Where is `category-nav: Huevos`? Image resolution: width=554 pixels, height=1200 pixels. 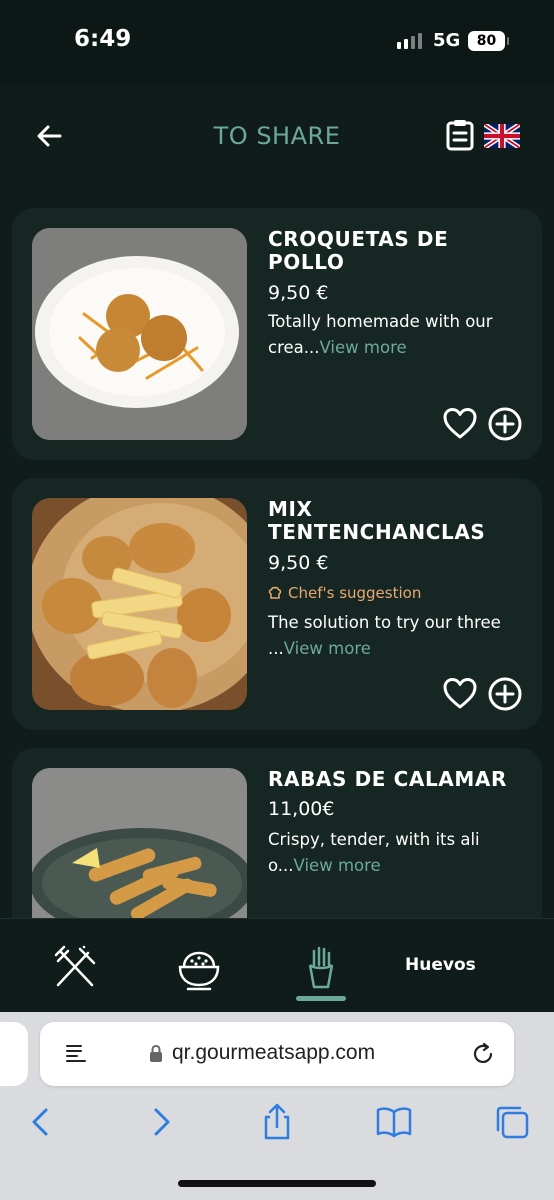
category-nav: Huevos is located at coordinates (277, 965).